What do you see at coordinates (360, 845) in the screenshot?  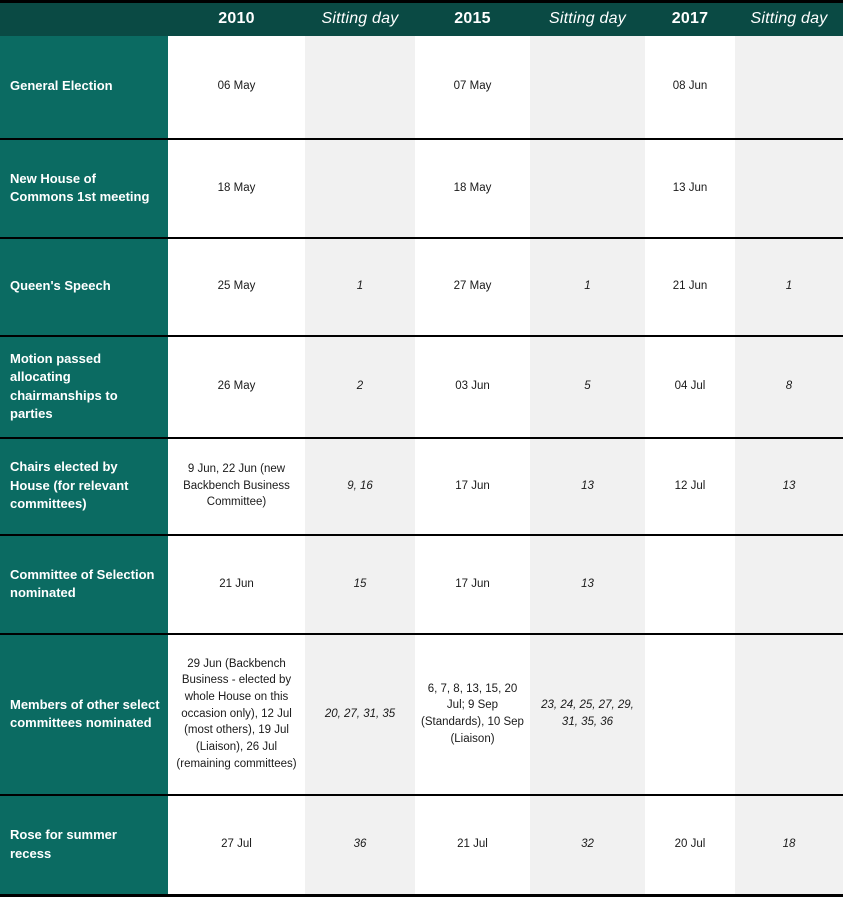 I see `cell-sitting-day-2010: 36` at bounding box center [360, 845].